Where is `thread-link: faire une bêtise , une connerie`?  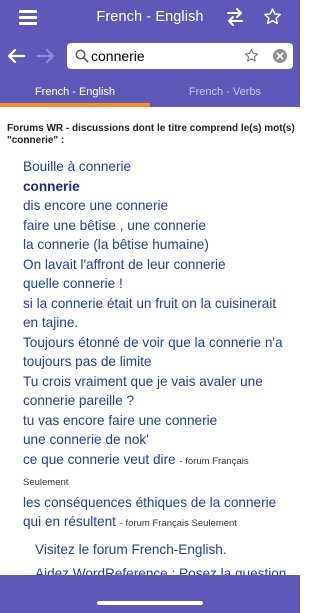 thread-link: faire une bêtise , une connerie is located at coordinates (159, 226).